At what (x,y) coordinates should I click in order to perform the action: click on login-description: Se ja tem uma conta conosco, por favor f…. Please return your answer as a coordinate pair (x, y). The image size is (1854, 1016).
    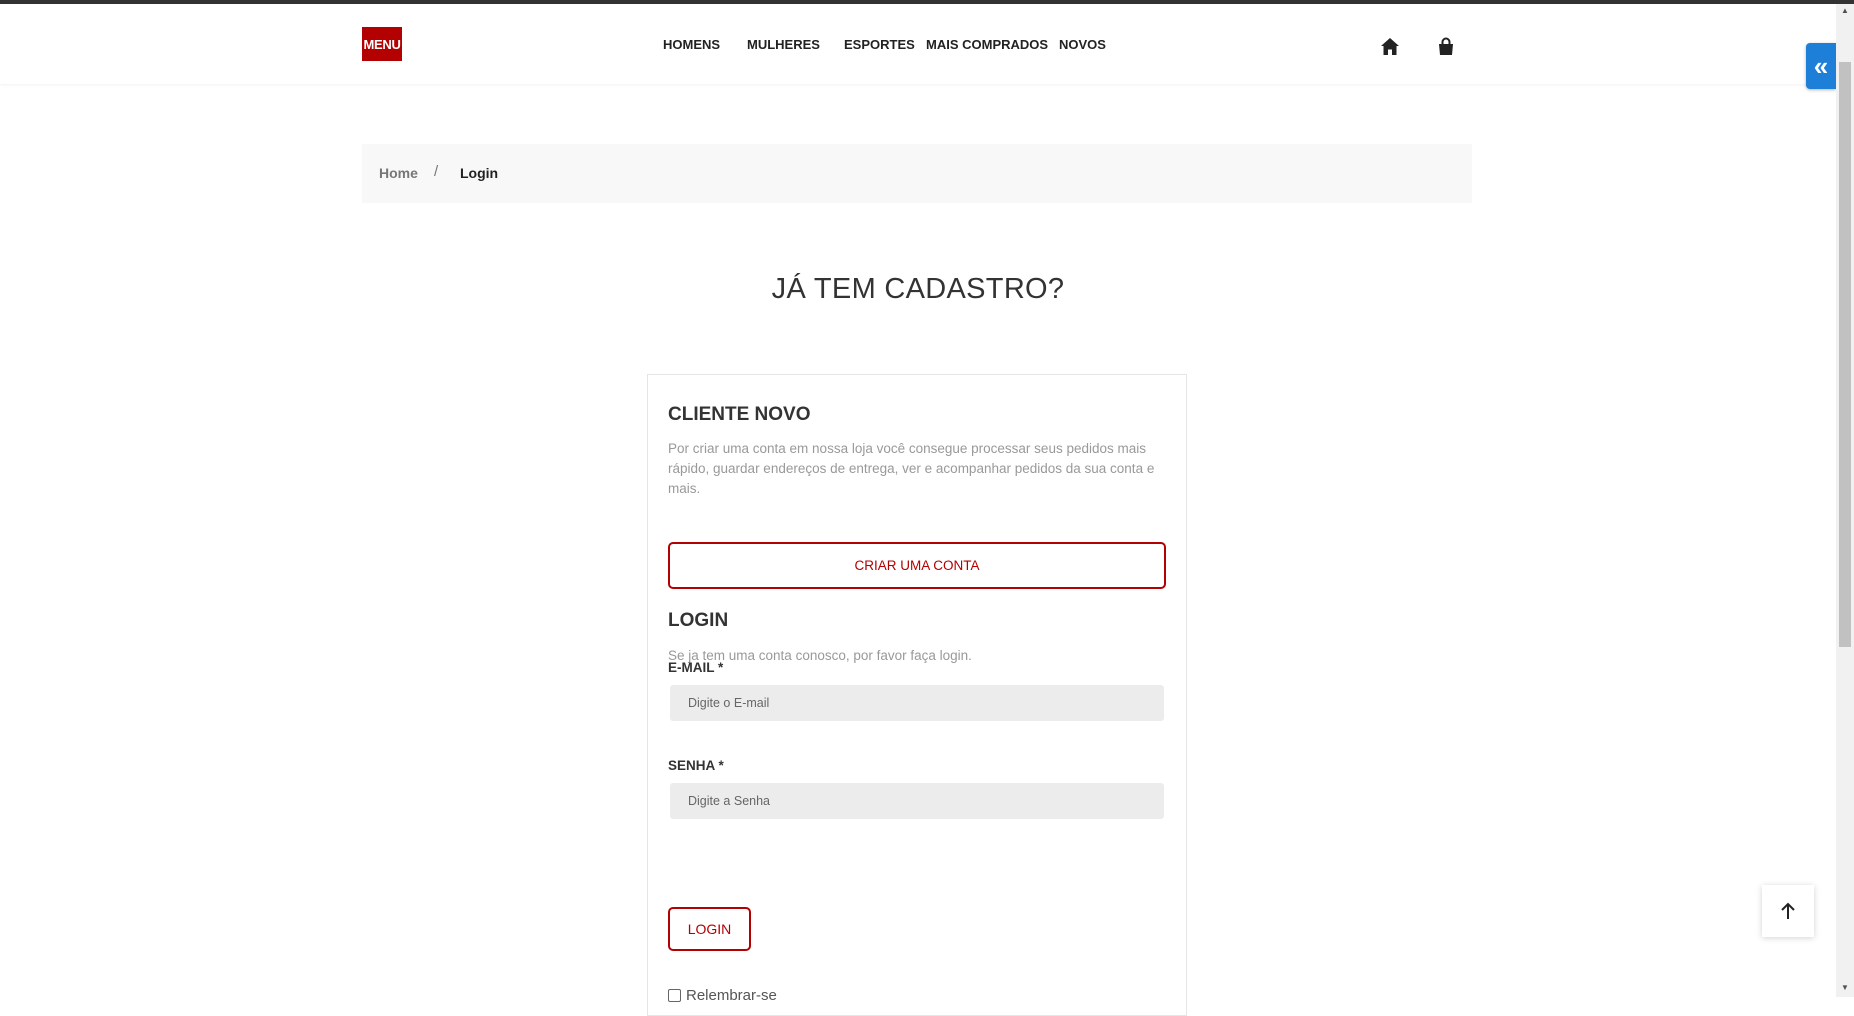
    Looking at the image, I should click on (820, 655).